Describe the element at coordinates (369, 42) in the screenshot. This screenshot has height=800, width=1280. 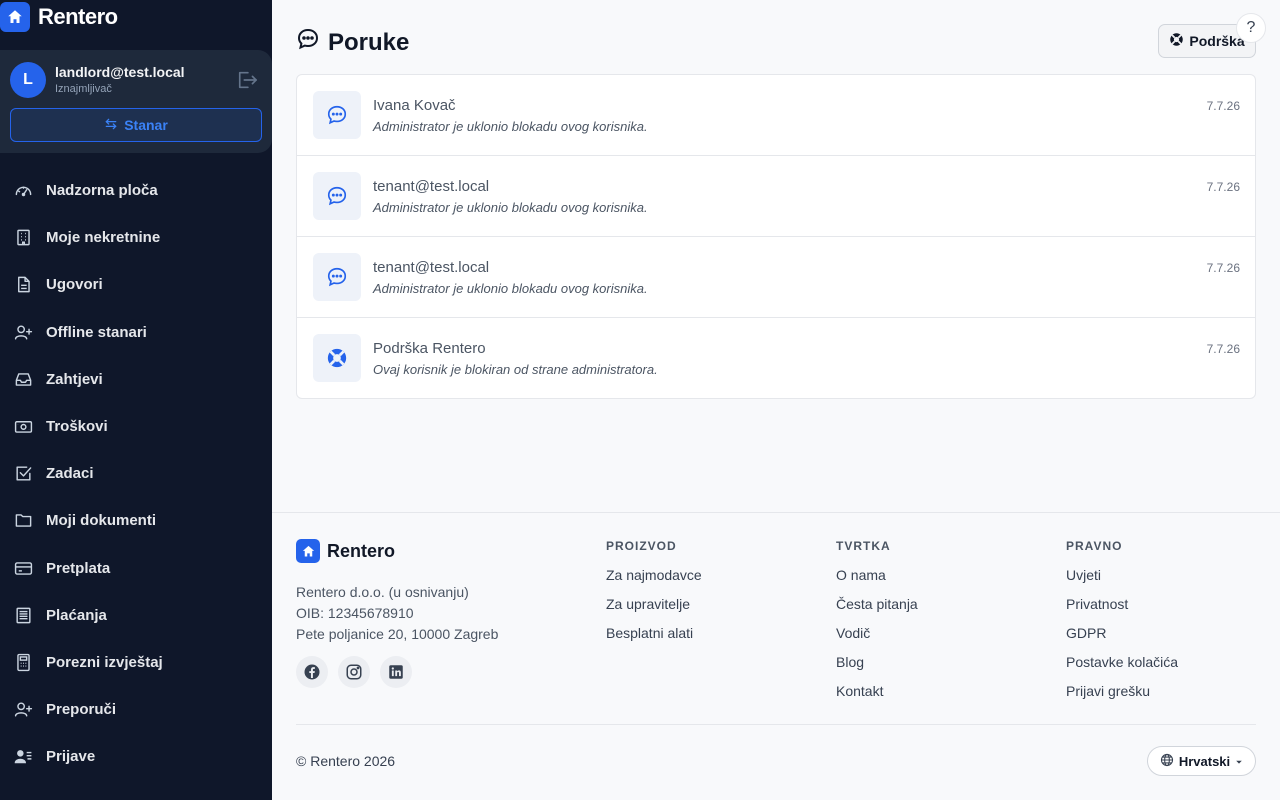
I see `page-title-text: Poruke` at that location.